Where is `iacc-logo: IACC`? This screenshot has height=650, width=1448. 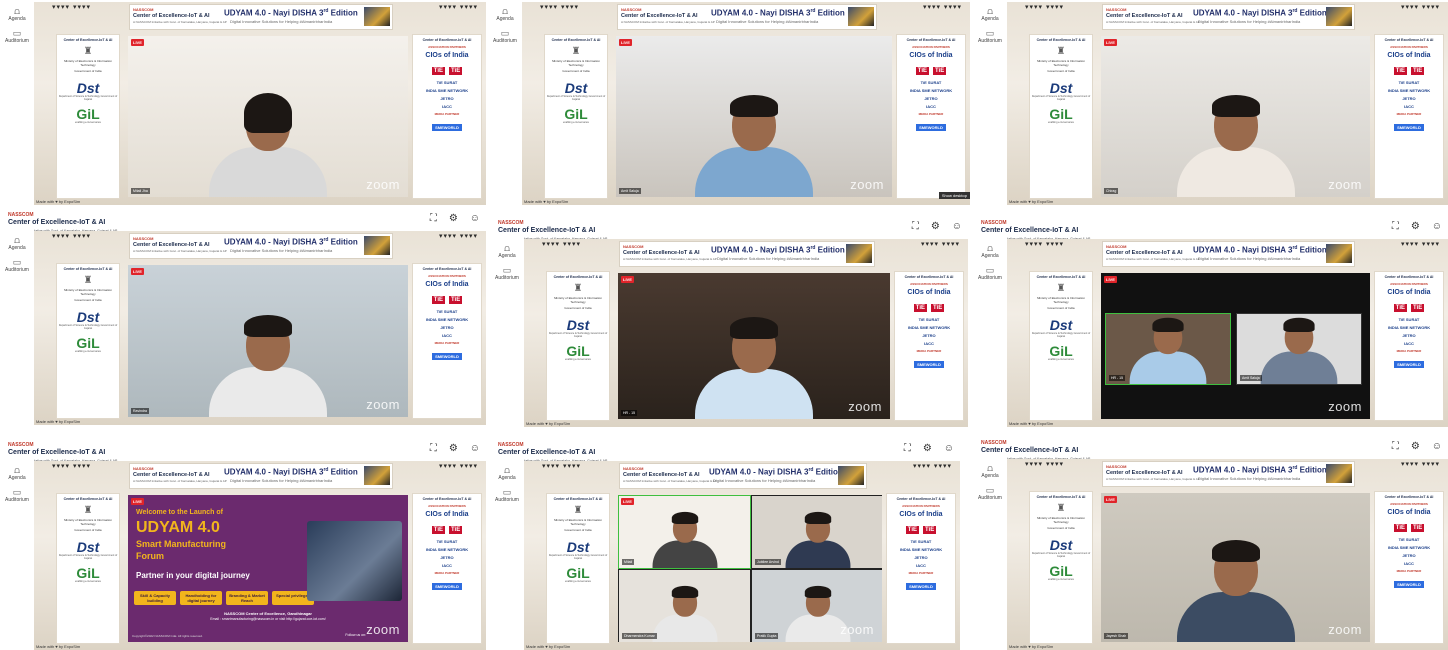
iacc-logo: IACC is located at coordinates (921, 565).